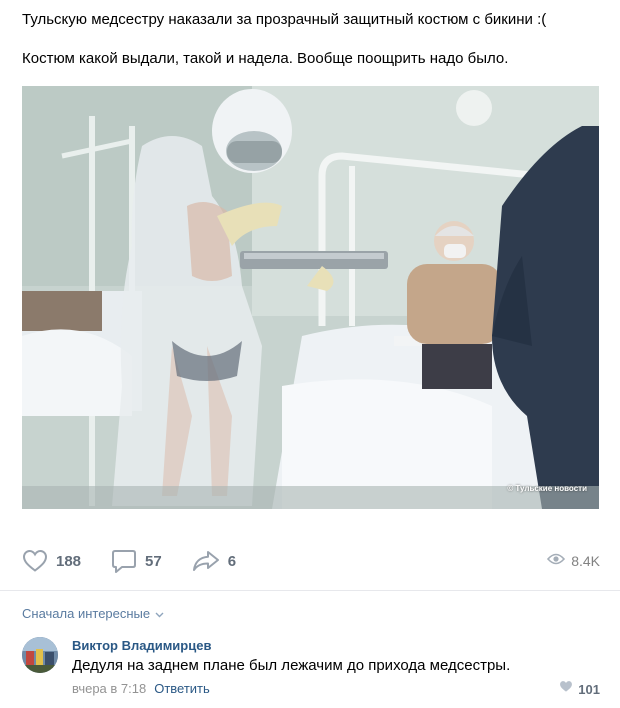 The height and width of the screenshot is (708, 620). I want to click on comment-count: 57, so click(153, 561).